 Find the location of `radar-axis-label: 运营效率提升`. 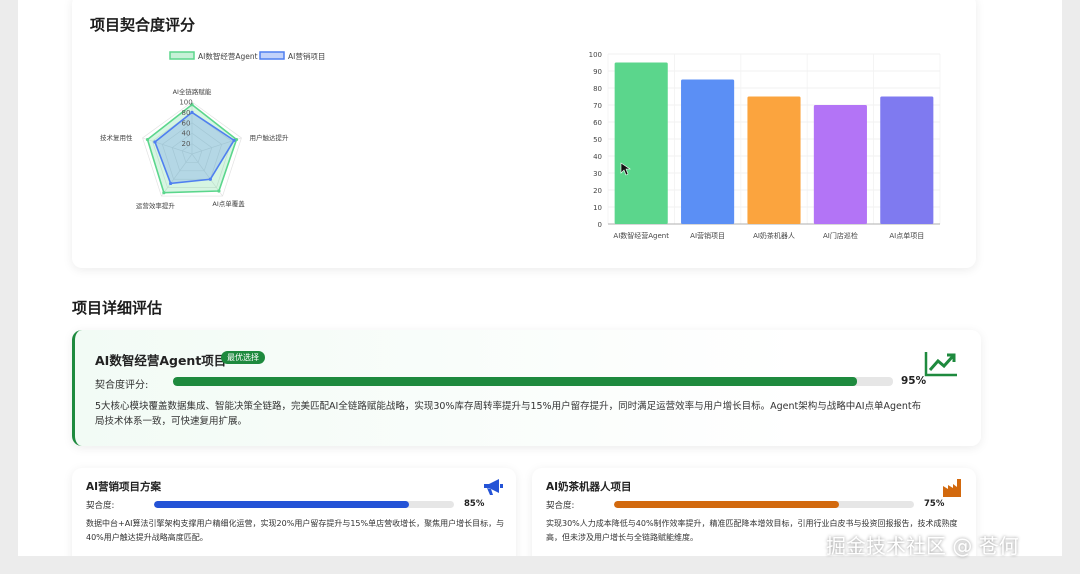

radar-axis-label: 运营效率提升 is located at coordinates (156, 205).